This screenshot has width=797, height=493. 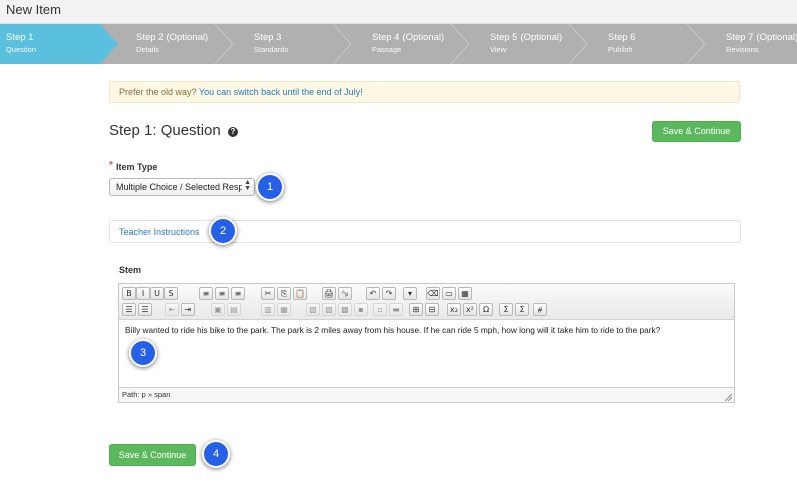 What do you see at coordinates (268, 37) in the screenshot?
I see `step-number: Step 3` at bounding box center [268, 37].